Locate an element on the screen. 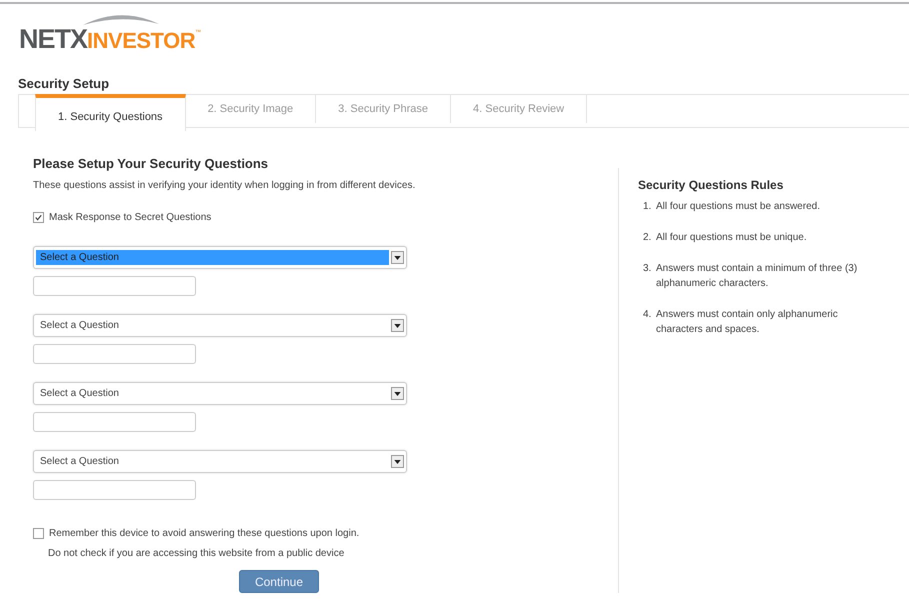 This screenshot has width=909, height=612. rule-text: All four questions must be unique. is located at coordinates (731, 238).